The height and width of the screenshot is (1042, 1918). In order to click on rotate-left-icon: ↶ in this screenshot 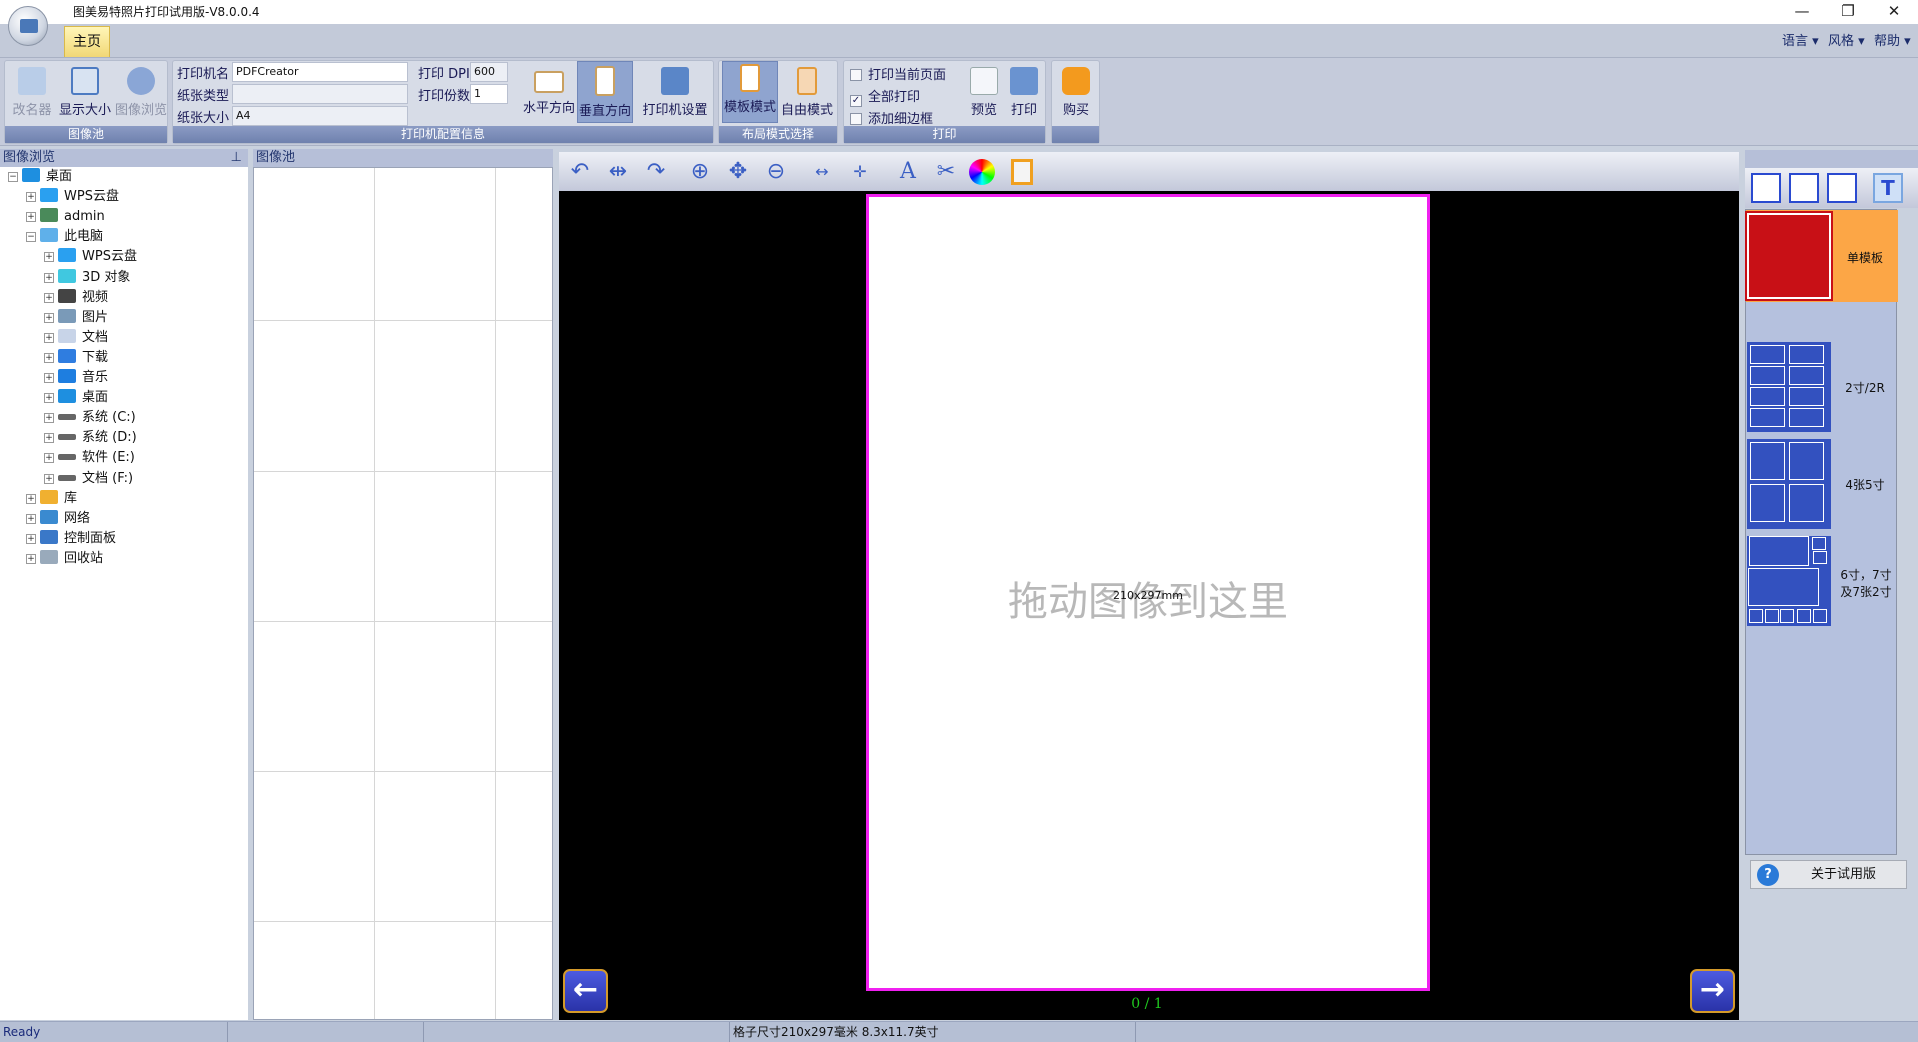, I will do `click(580, 172)`.